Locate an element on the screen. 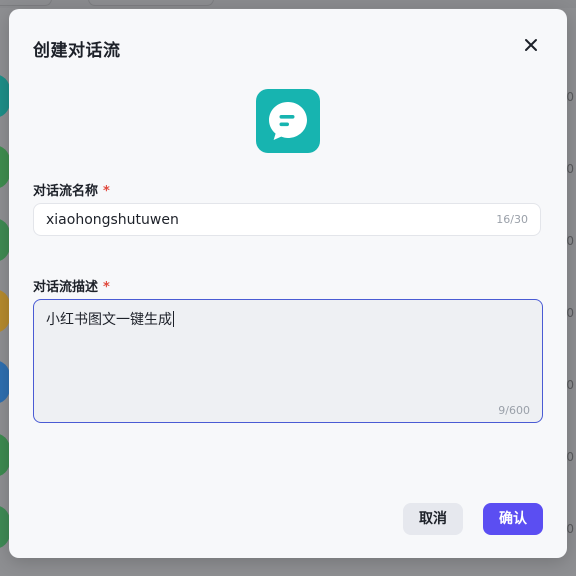 The width and height of the screenshot is (576, 576). app-icon is located at coordinates (288, 121).